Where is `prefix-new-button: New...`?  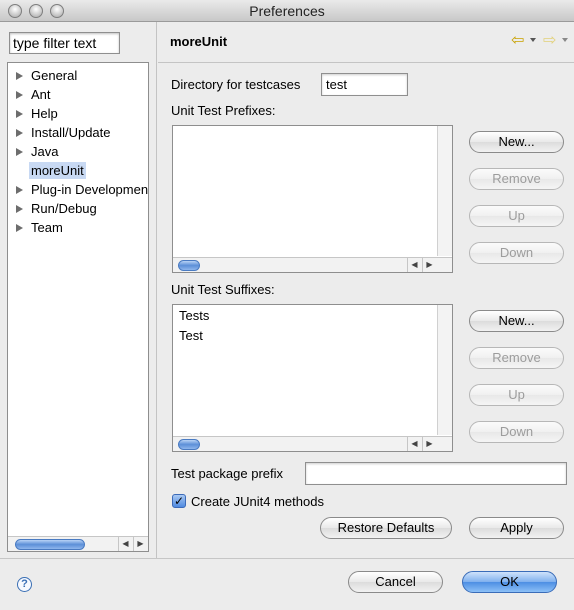
prefix-new-button: New... is located at coordinates (516, 142).